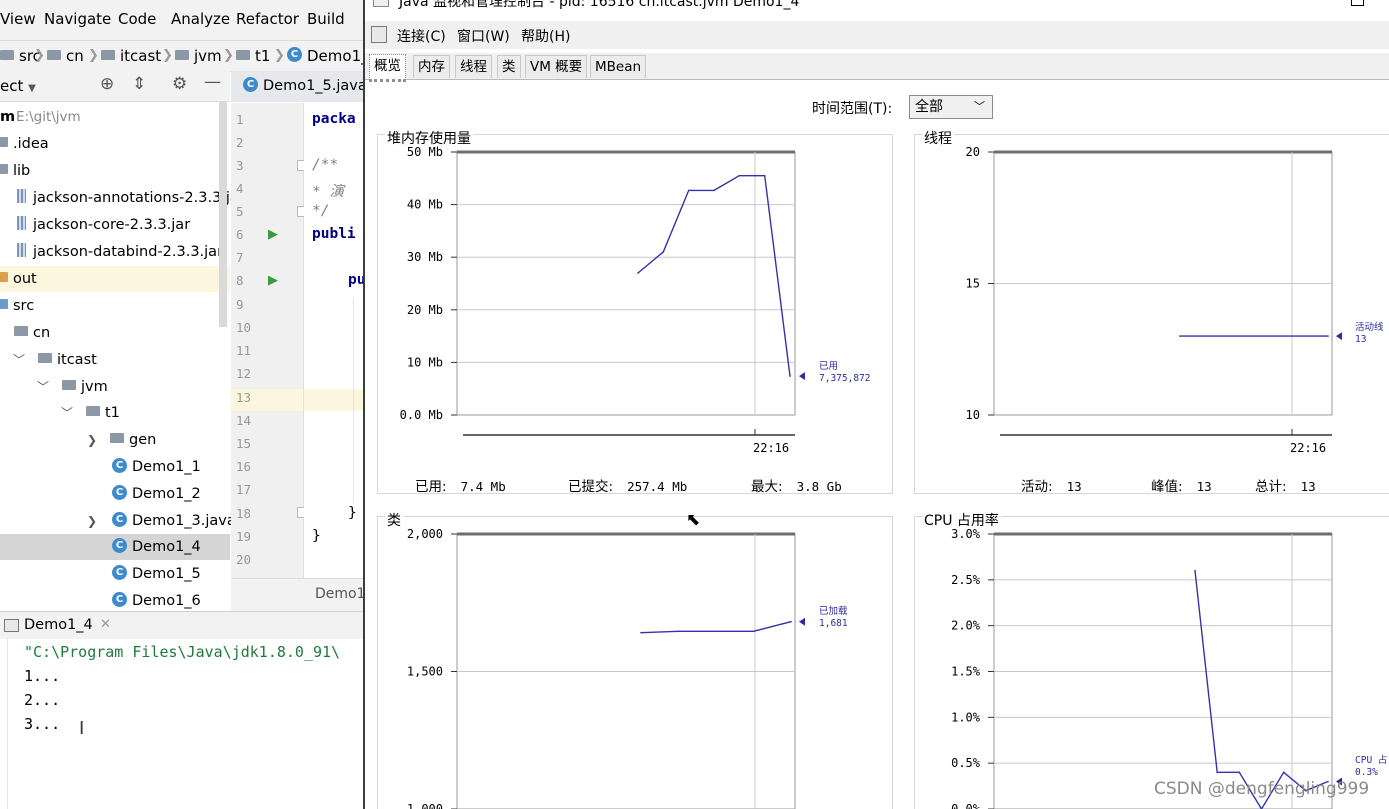  Describe the element at coordinates (115, 171) in the screenshot. I see `tree-item-lib: lib` at that location.